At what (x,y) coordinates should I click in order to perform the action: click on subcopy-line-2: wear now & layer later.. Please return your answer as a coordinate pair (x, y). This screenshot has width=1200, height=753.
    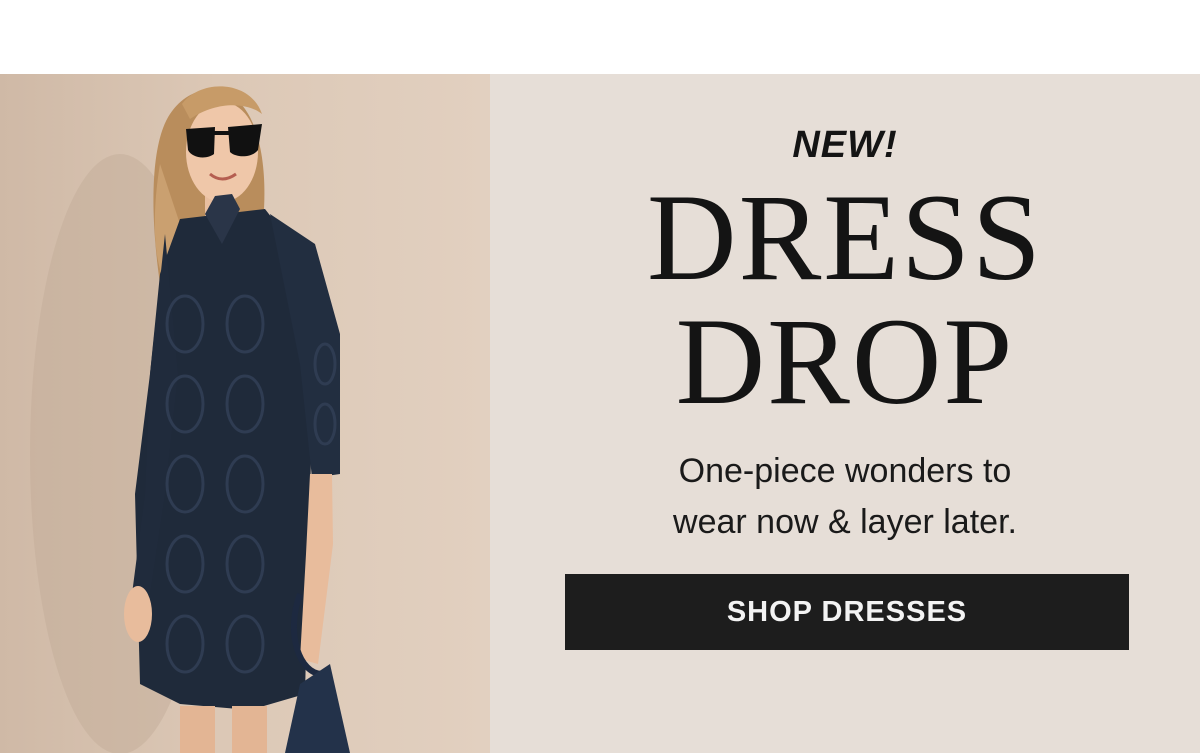
    Looking at the image, I should click on (845, 522).